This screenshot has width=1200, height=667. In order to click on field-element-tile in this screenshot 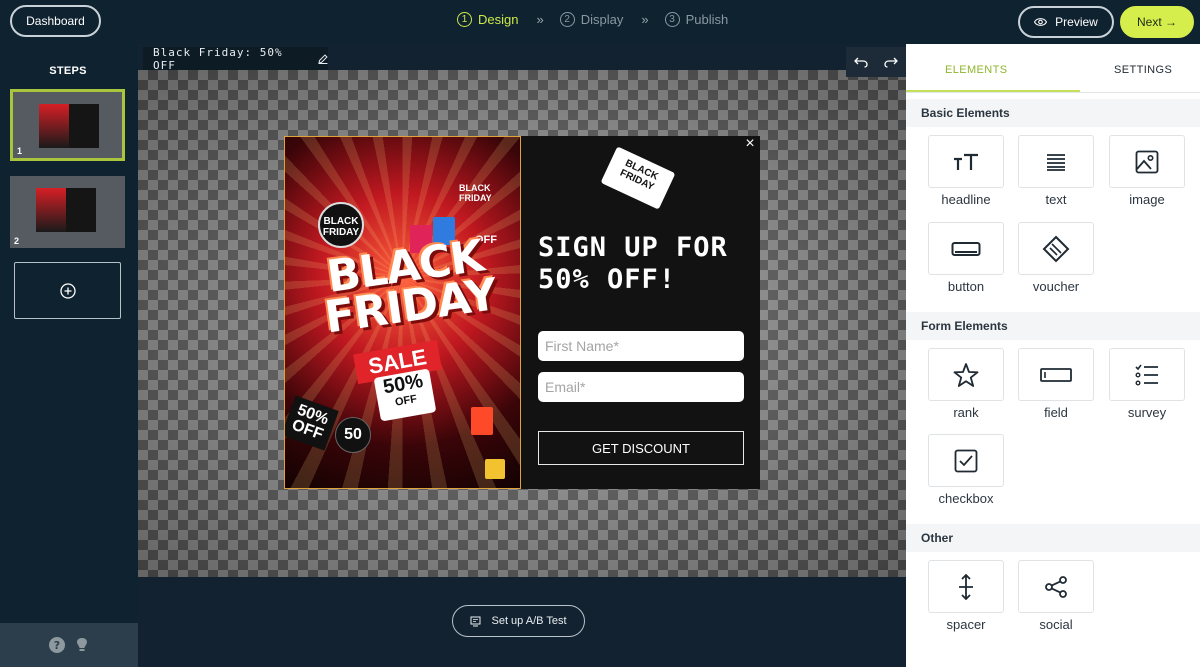, I will do `click(1056, 374)`.